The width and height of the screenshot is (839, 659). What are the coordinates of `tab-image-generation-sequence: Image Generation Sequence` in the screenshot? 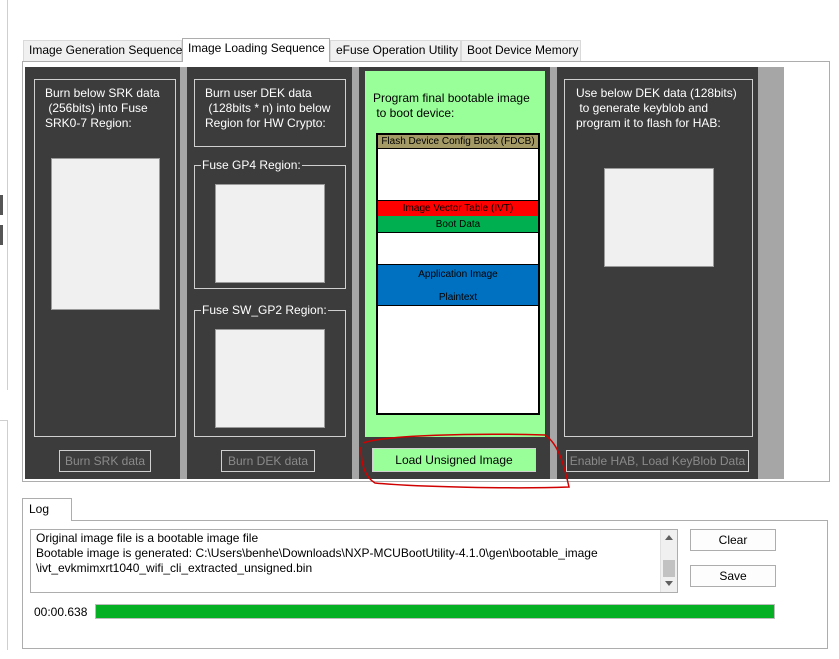 It's located at (102, 50).